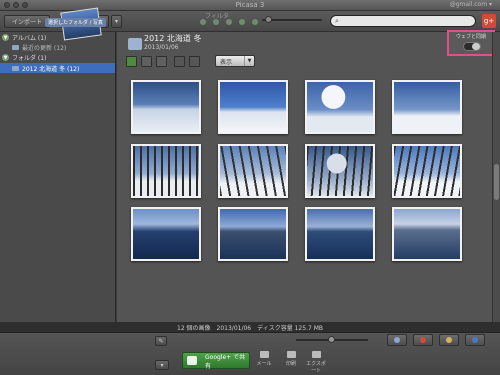 The height and width of the screenshot is (375, 500). I want to click on person-icon, so click(397, 340).